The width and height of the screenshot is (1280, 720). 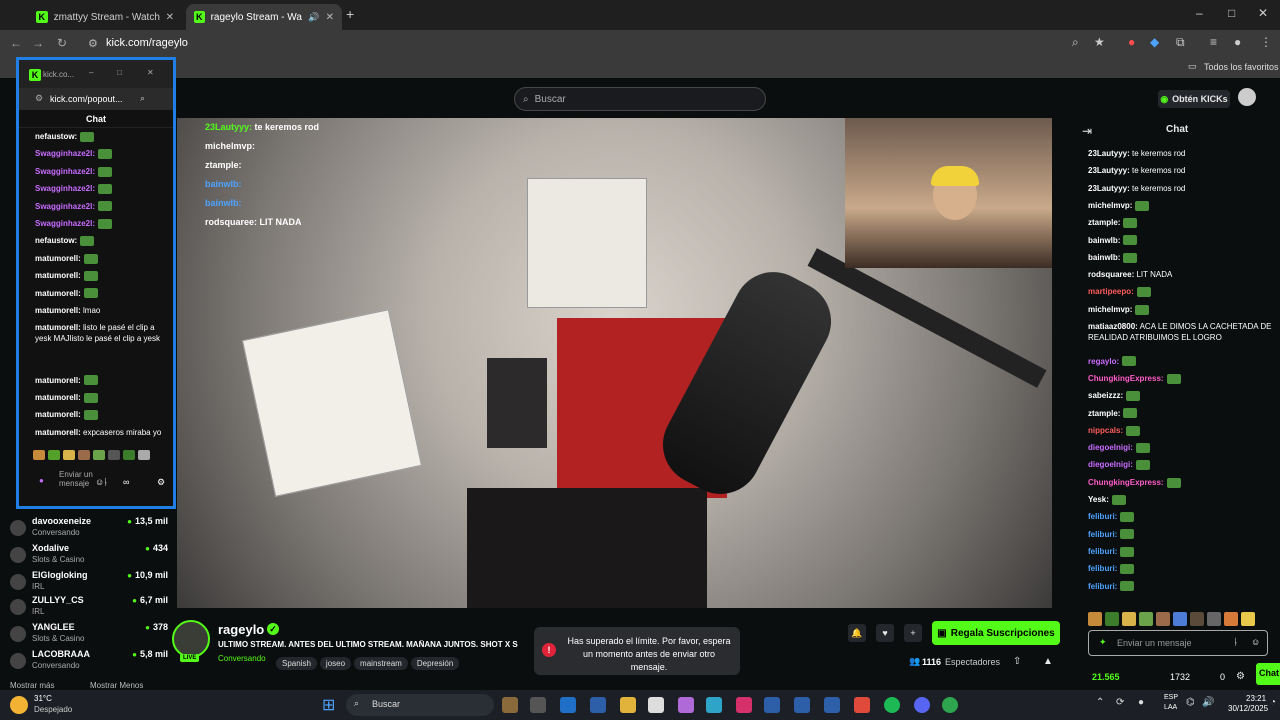 What do you see at coordinates (242, 658) in the screenshot?
I see `stream-category: Conversando` at bounding box center [242, 658].